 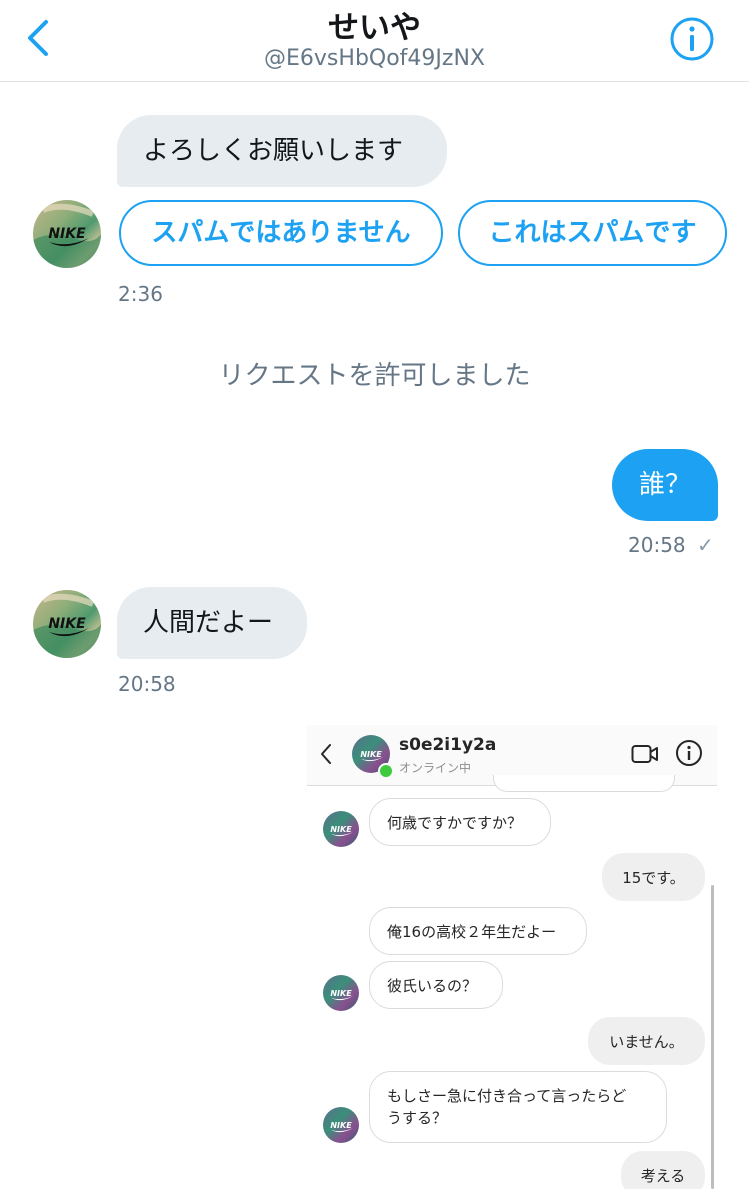 What do you see at coordinates (282, 151) in the screenshot?
I see `incoming-message-bubble: よろしくお願いします` at bounding box center [282, 151].